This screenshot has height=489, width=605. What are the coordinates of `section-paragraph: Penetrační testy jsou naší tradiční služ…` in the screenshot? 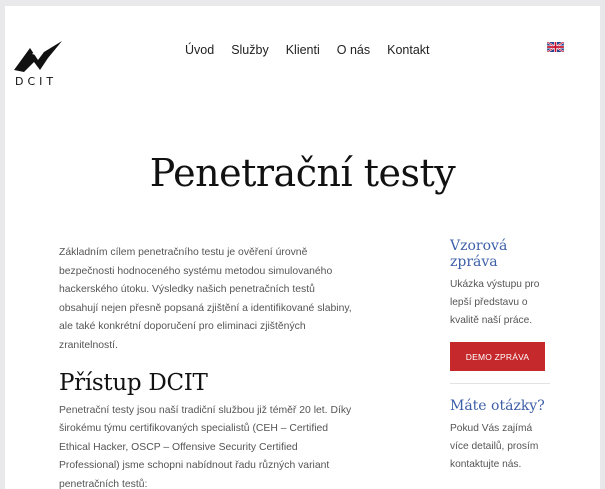 It's located at (205, 446).